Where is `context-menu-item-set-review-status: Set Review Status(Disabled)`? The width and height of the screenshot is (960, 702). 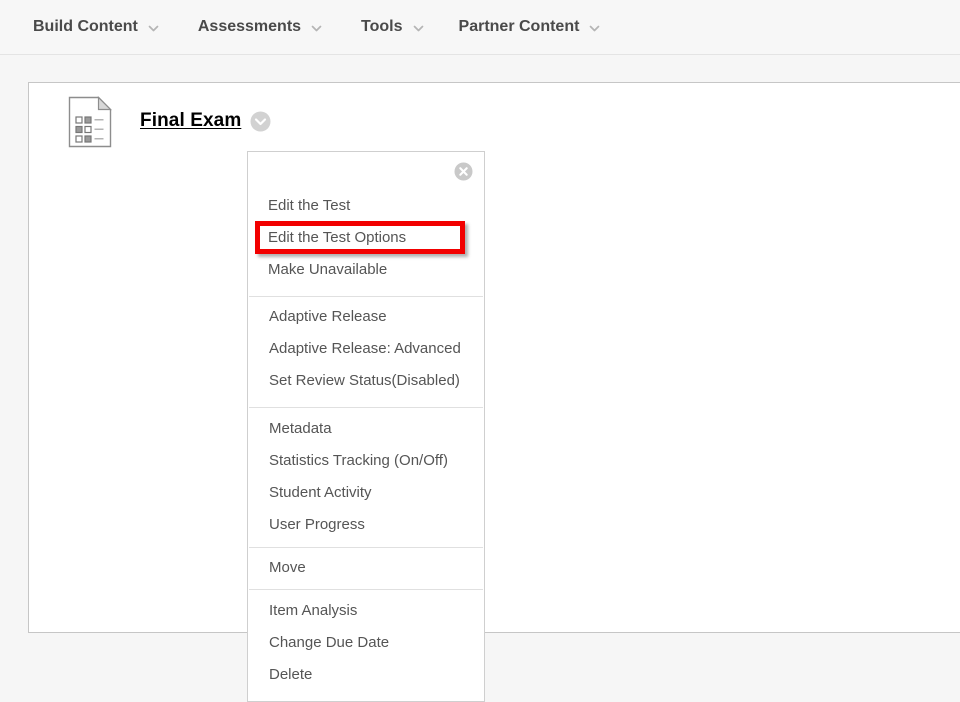 context-menu-item-set-review-status: Set Review Status(Disabled) is located at coordinates (366, 381).